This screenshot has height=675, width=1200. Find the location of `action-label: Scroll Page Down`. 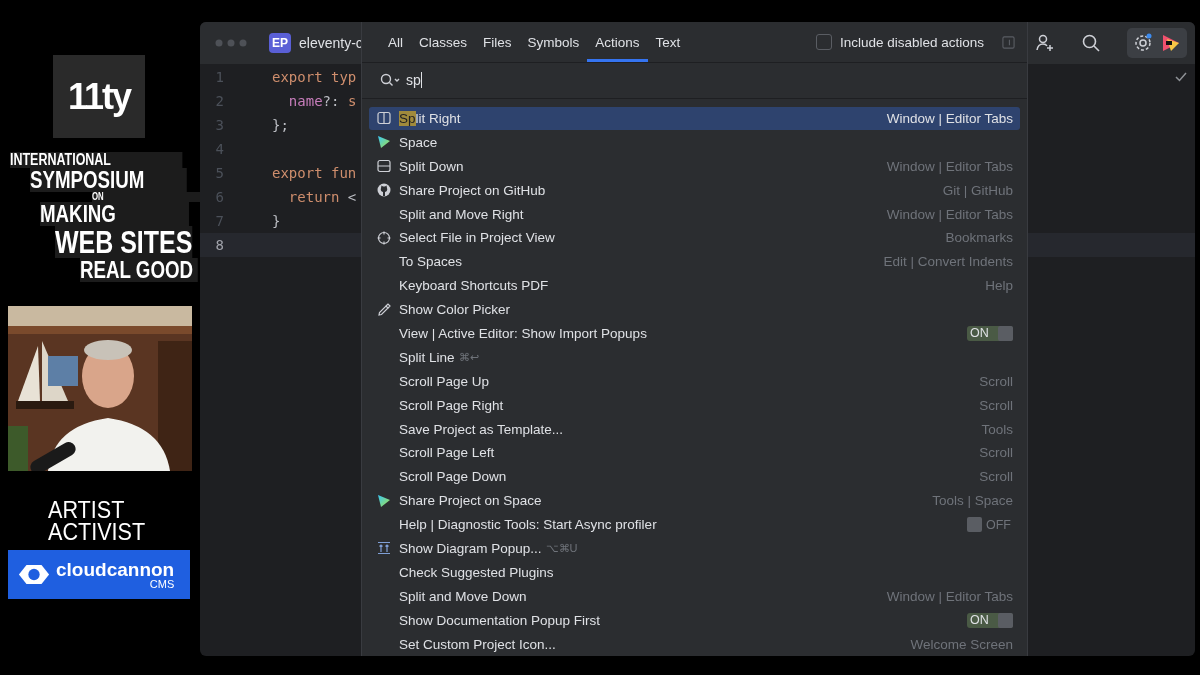

action-label: Scroll Page Down is located at coordinates (453, 477).